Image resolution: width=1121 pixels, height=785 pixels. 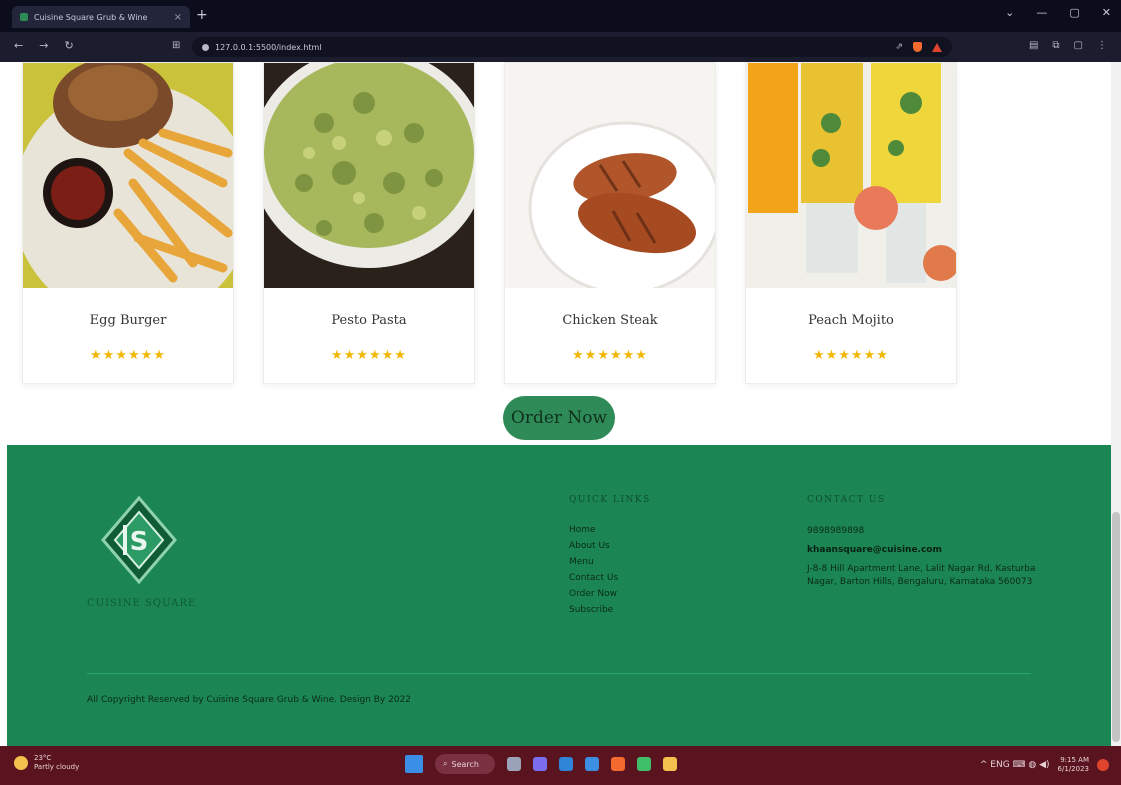 What do you see at coordinates (142, 603) in the screenshot?
I see `logo-text: CUISINE SQUARE` at bounding box center [142, 603].